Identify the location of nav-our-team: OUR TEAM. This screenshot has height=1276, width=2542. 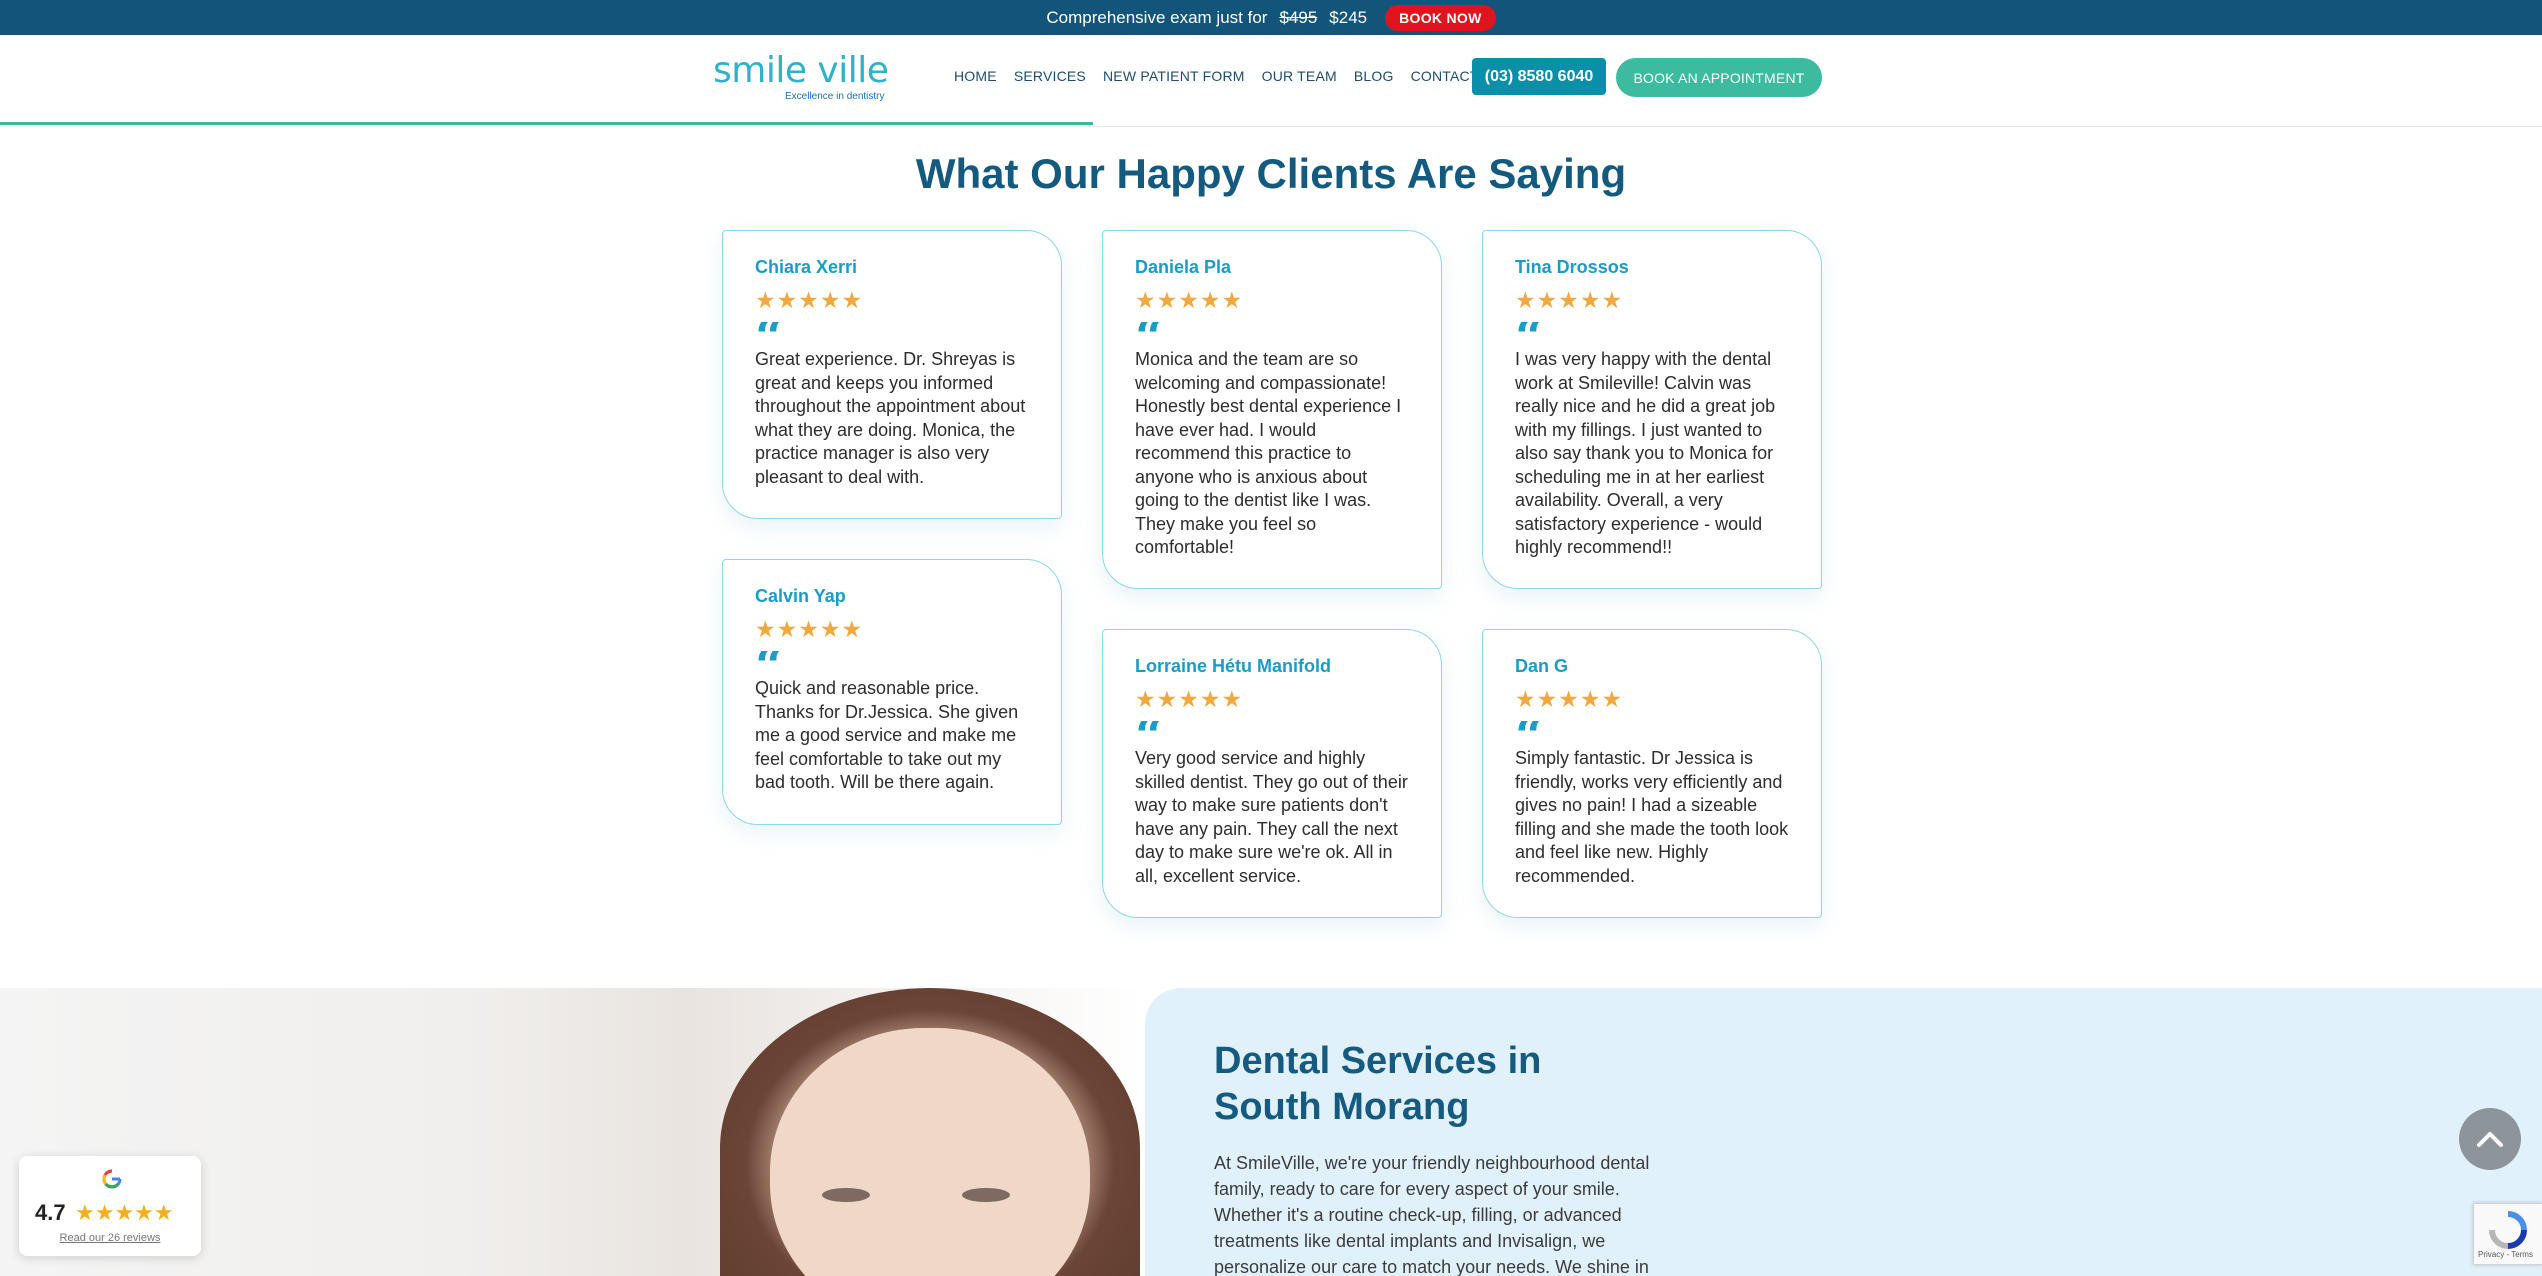
(1299, 76).